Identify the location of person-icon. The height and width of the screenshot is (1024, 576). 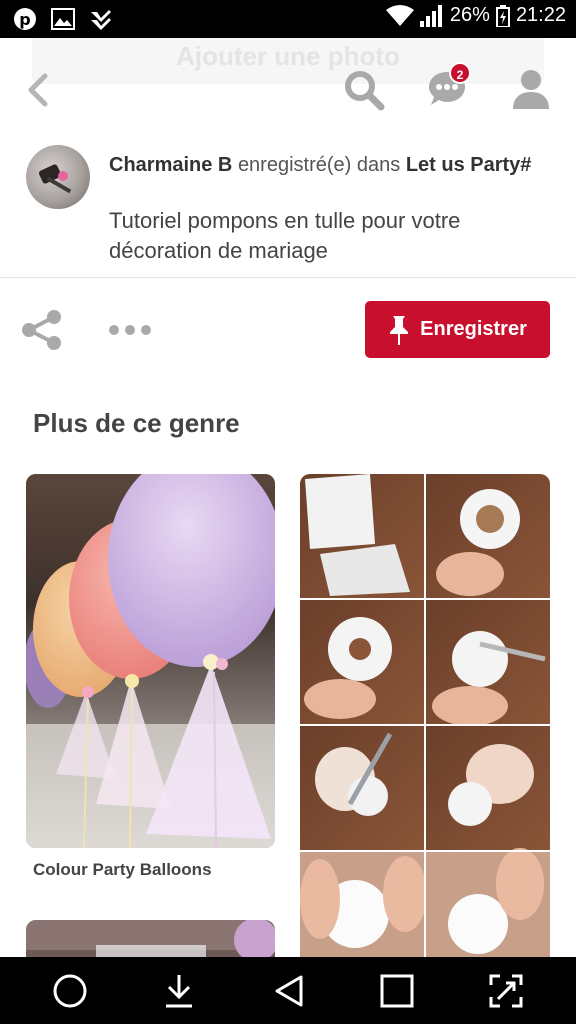
(531, 89).